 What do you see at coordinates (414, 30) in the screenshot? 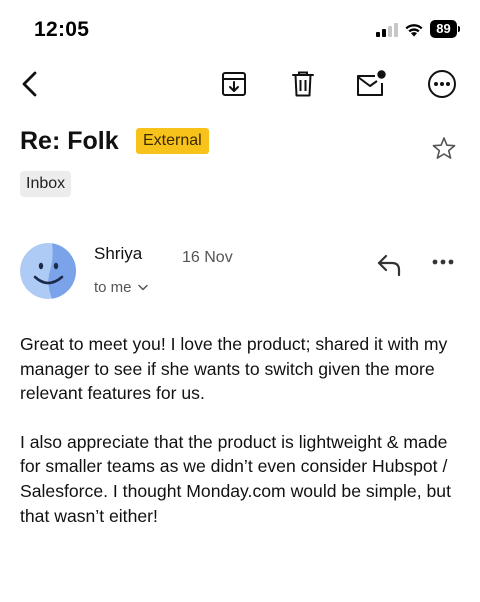
I see `wifi-icon` at bounding box center [414, 30].